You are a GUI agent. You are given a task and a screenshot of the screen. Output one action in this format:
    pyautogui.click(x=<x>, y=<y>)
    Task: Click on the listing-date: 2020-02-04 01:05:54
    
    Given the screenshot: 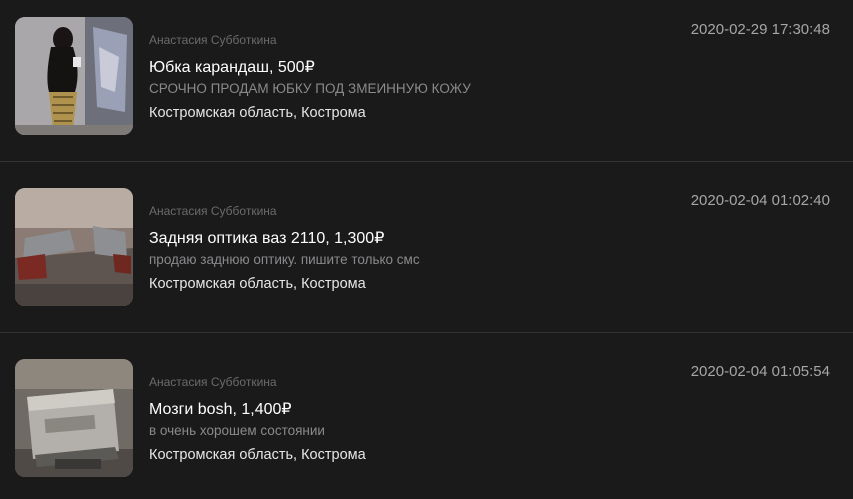 What is the action you would take?
    pyautogui.click(x=760, y=371)
    